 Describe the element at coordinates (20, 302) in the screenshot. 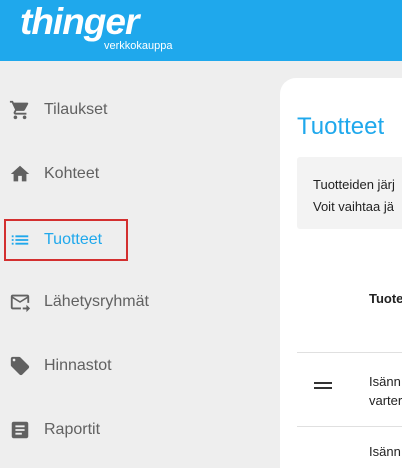

I see `mail-forward-icon` at that location.